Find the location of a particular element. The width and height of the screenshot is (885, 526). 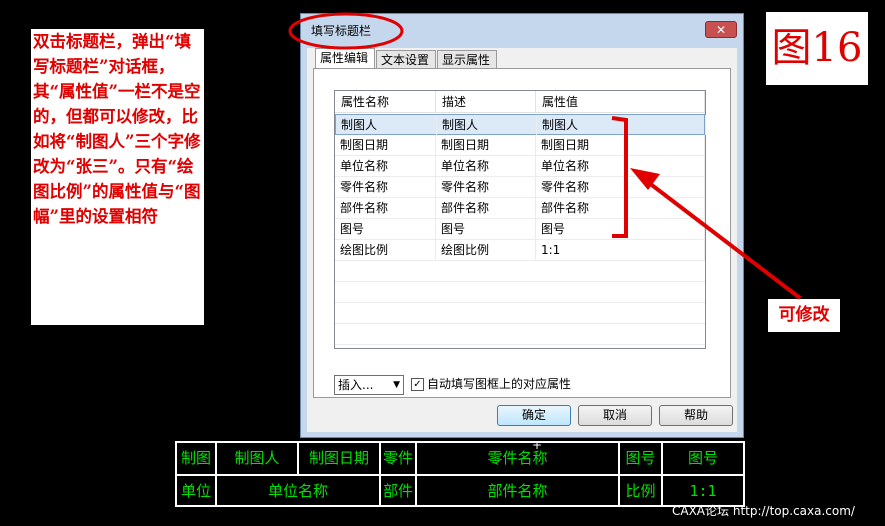

title-highlight-ellipse is located at coordinates (346, 31).